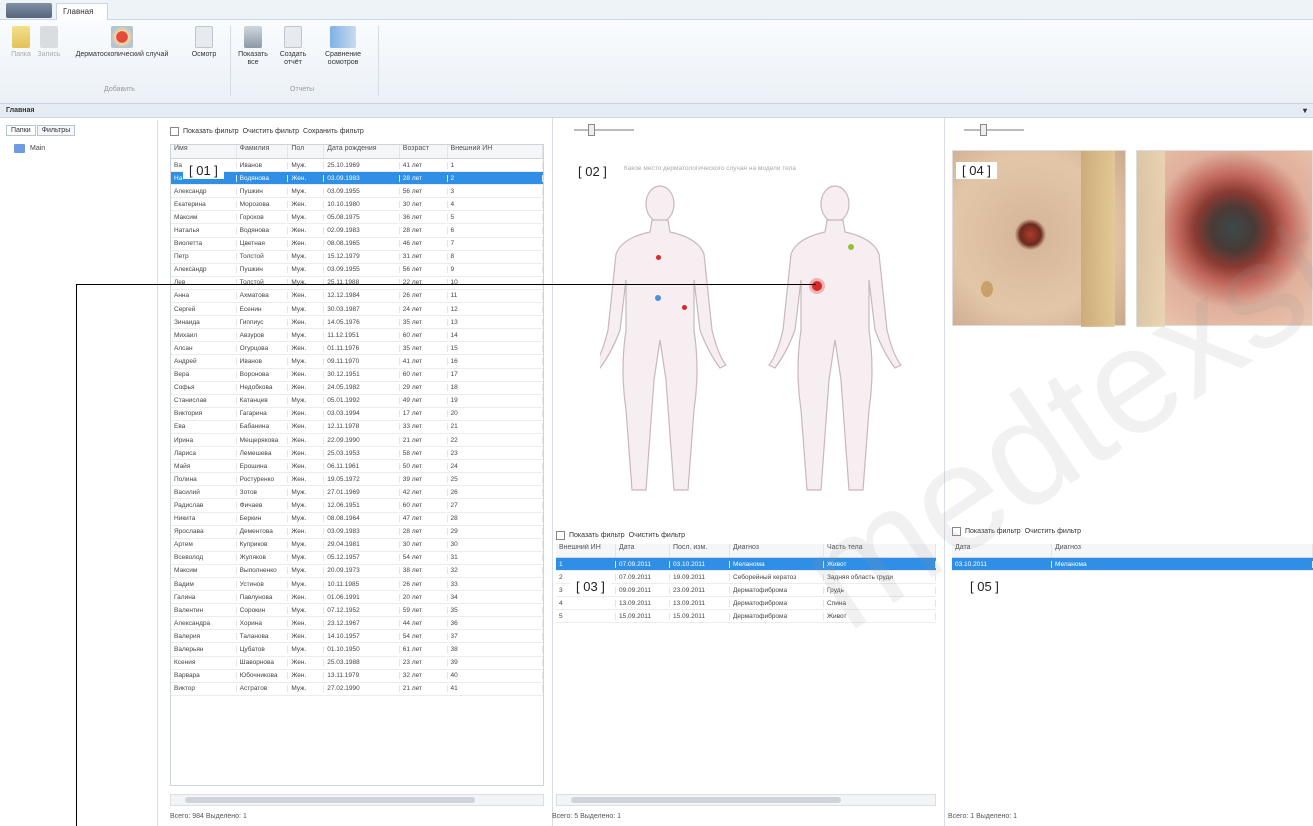 The image size is (1313, 826). Describe the element at coordinates (357, 388) in the screenshot. I see `table-row: Софья Недобкова Жен. 24.05.1982 29 лет 18` at that location.